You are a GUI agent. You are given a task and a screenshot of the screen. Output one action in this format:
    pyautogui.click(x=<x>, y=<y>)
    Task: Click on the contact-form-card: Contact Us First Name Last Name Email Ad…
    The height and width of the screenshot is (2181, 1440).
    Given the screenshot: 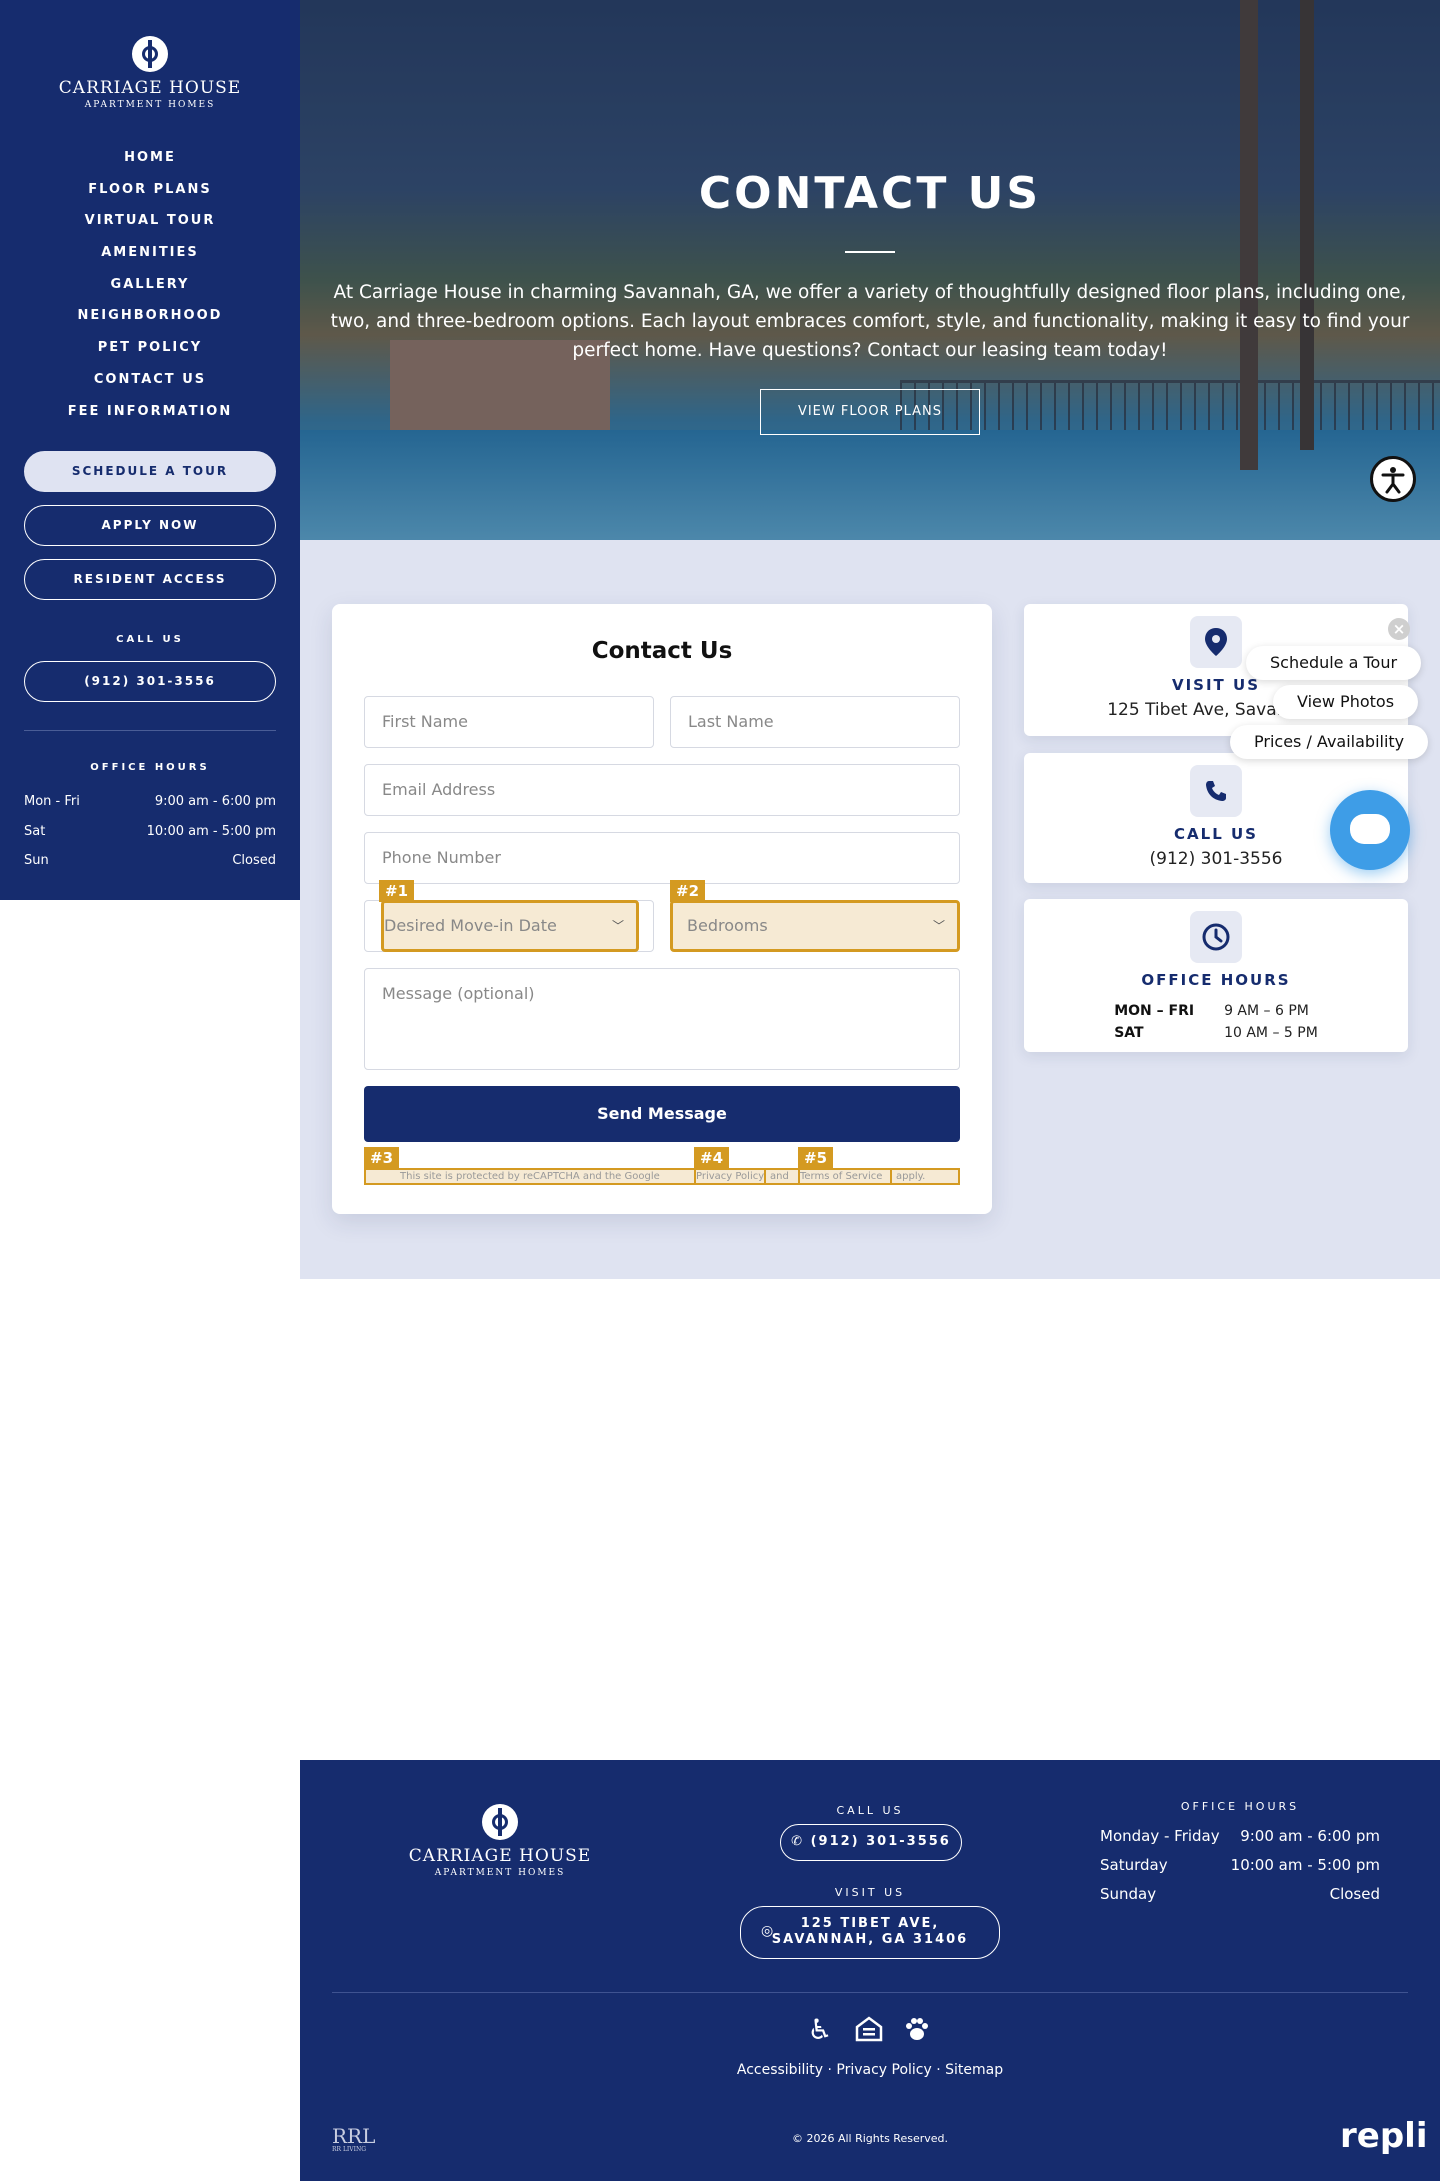 What is the action you would take?
    pyautogui.click(x=662, y=909)
    